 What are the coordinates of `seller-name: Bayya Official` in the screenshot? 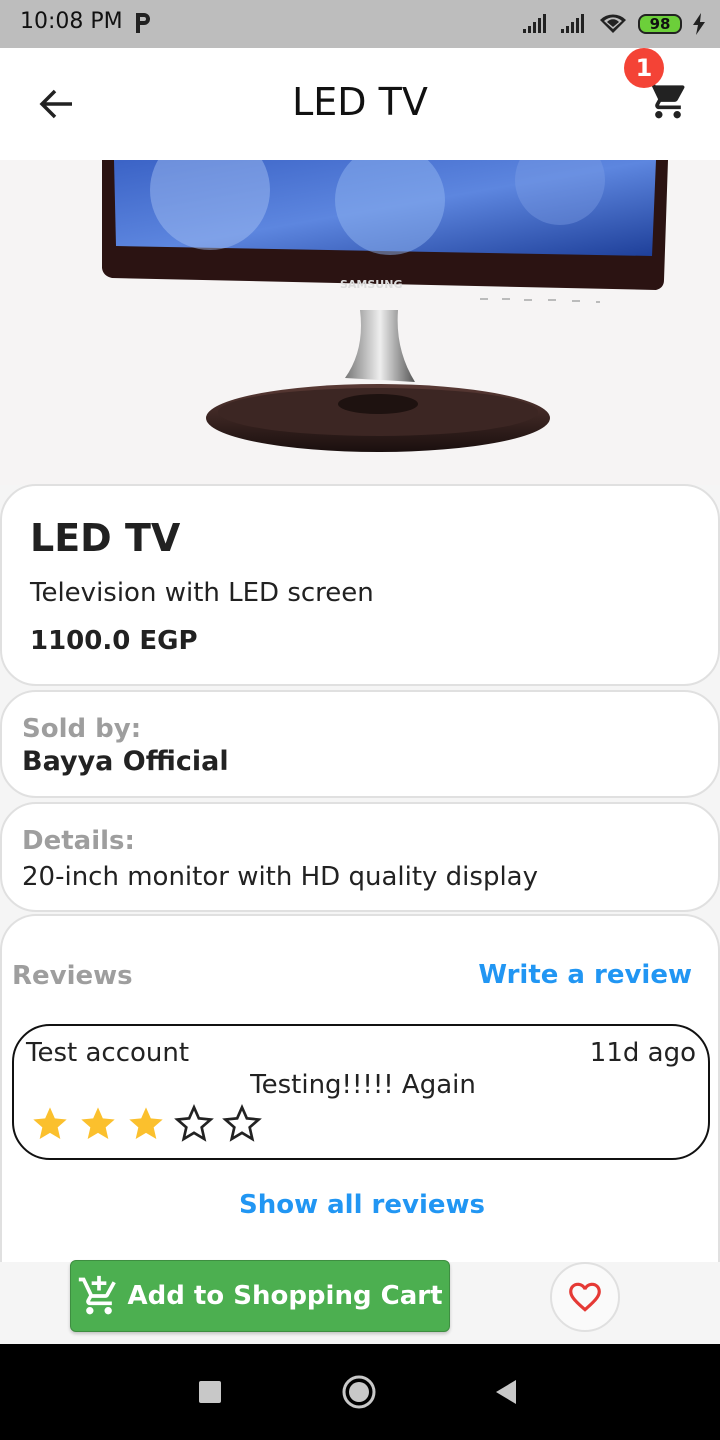 It's located at (125, 761).